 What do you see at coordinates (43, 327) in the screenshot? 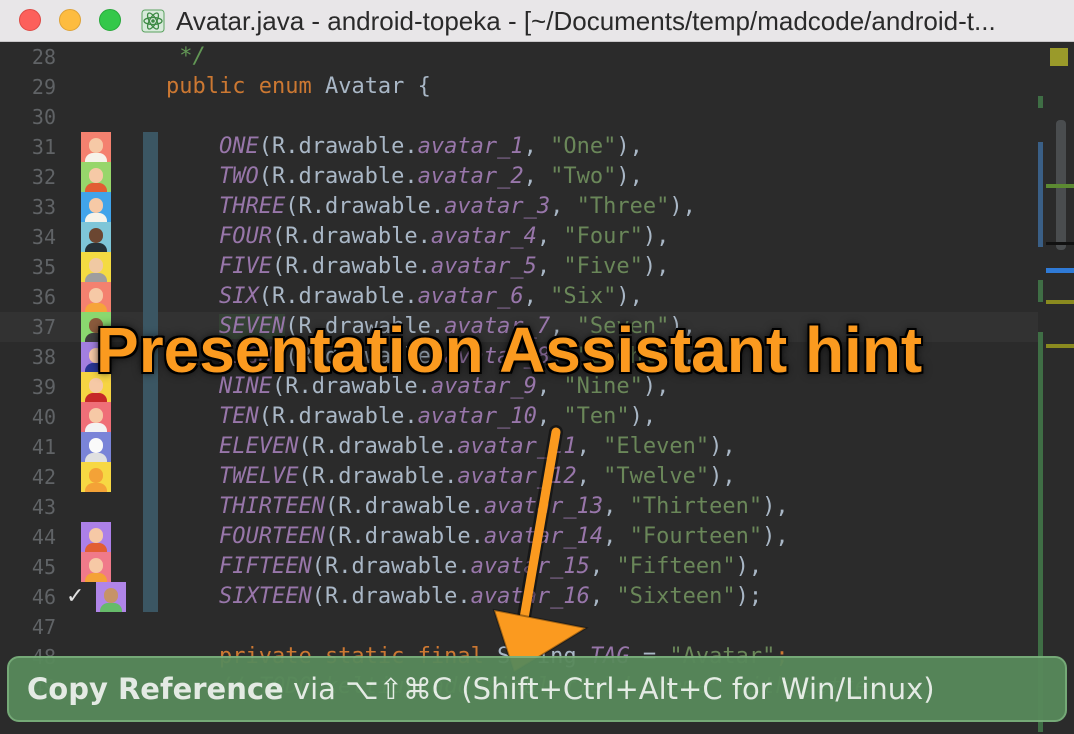
I see `line-number: 37` at bounding box center [43, 327].